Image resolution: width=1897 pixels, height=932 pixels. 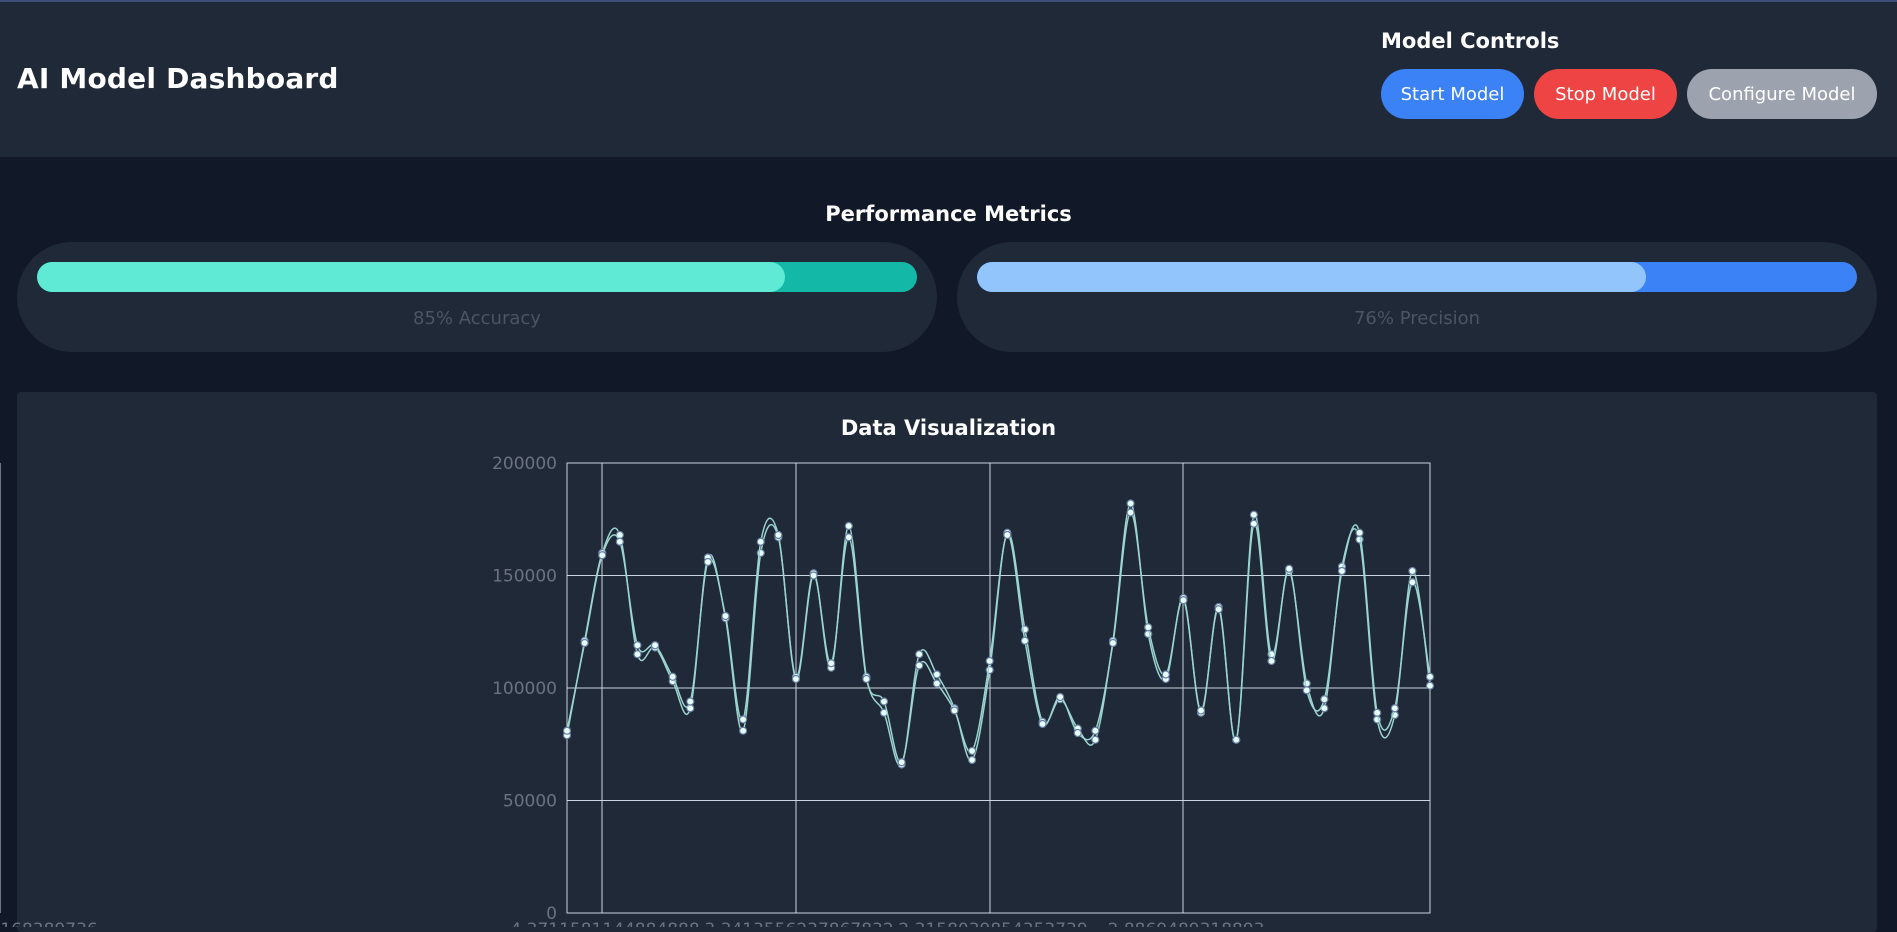 What do you see at coordinates (524, 464) in the screenshot?
I see `y-tick-label: 200000` at bounding box center [524, 464].